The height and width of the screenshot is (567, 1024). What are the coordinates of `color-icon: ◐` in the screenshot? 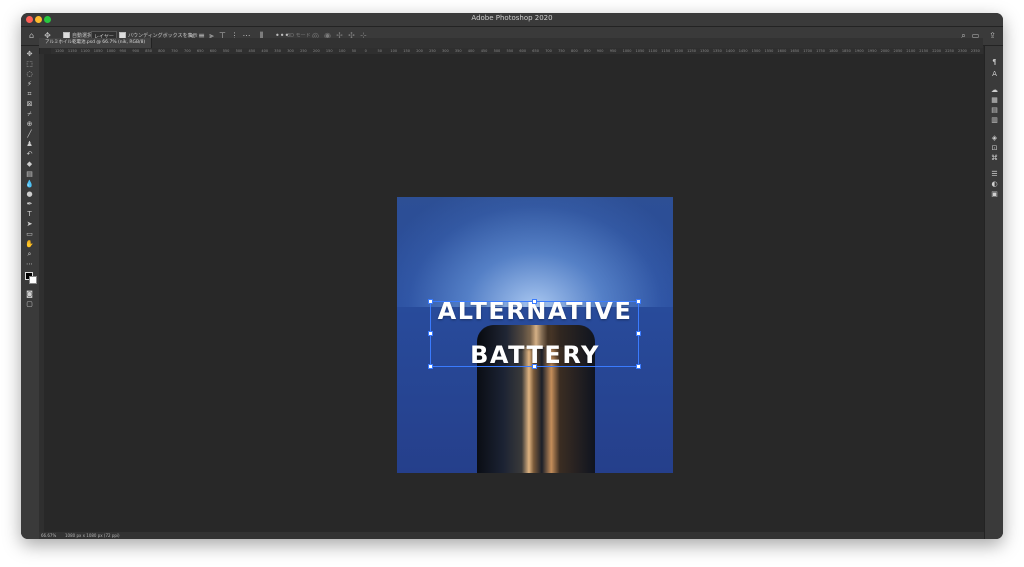 It's located at (994, 184).